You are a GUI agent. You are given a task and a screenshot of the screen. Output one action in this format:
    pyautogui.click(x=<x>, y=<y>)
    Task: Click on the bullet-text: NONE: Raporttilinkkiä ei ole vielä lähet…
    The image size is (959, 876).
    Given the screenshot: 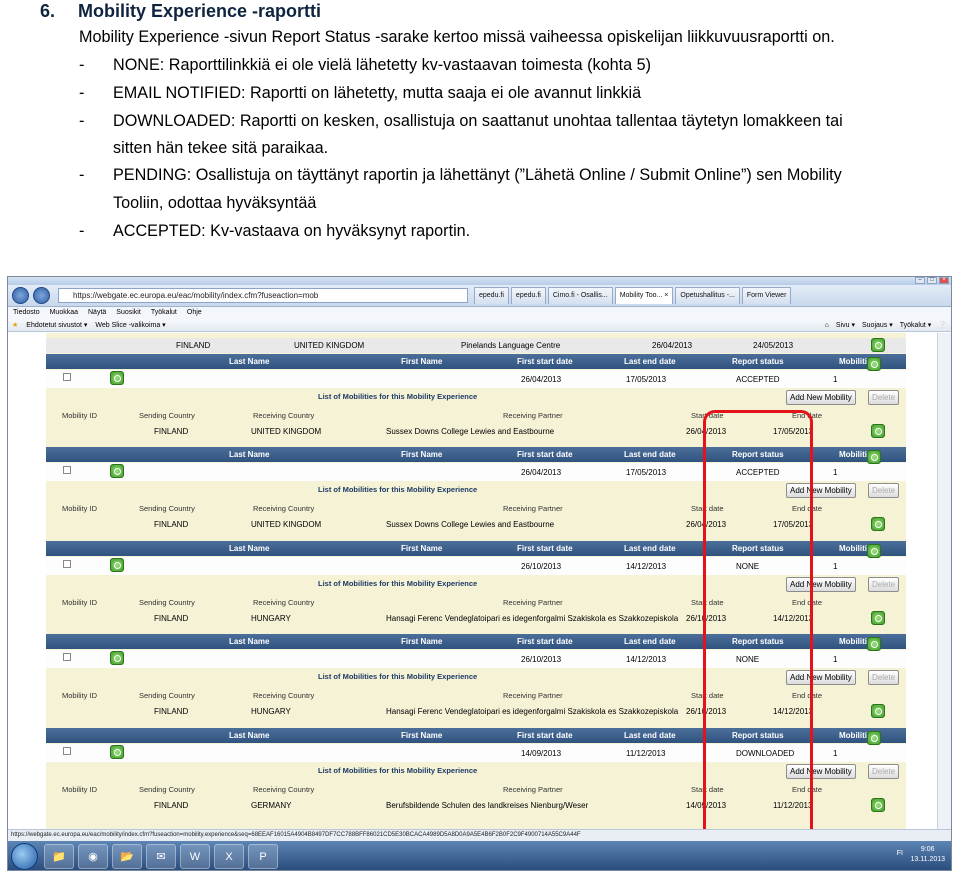 What is the action you would take?
    pyautogui.click(x=382, y=65)
    